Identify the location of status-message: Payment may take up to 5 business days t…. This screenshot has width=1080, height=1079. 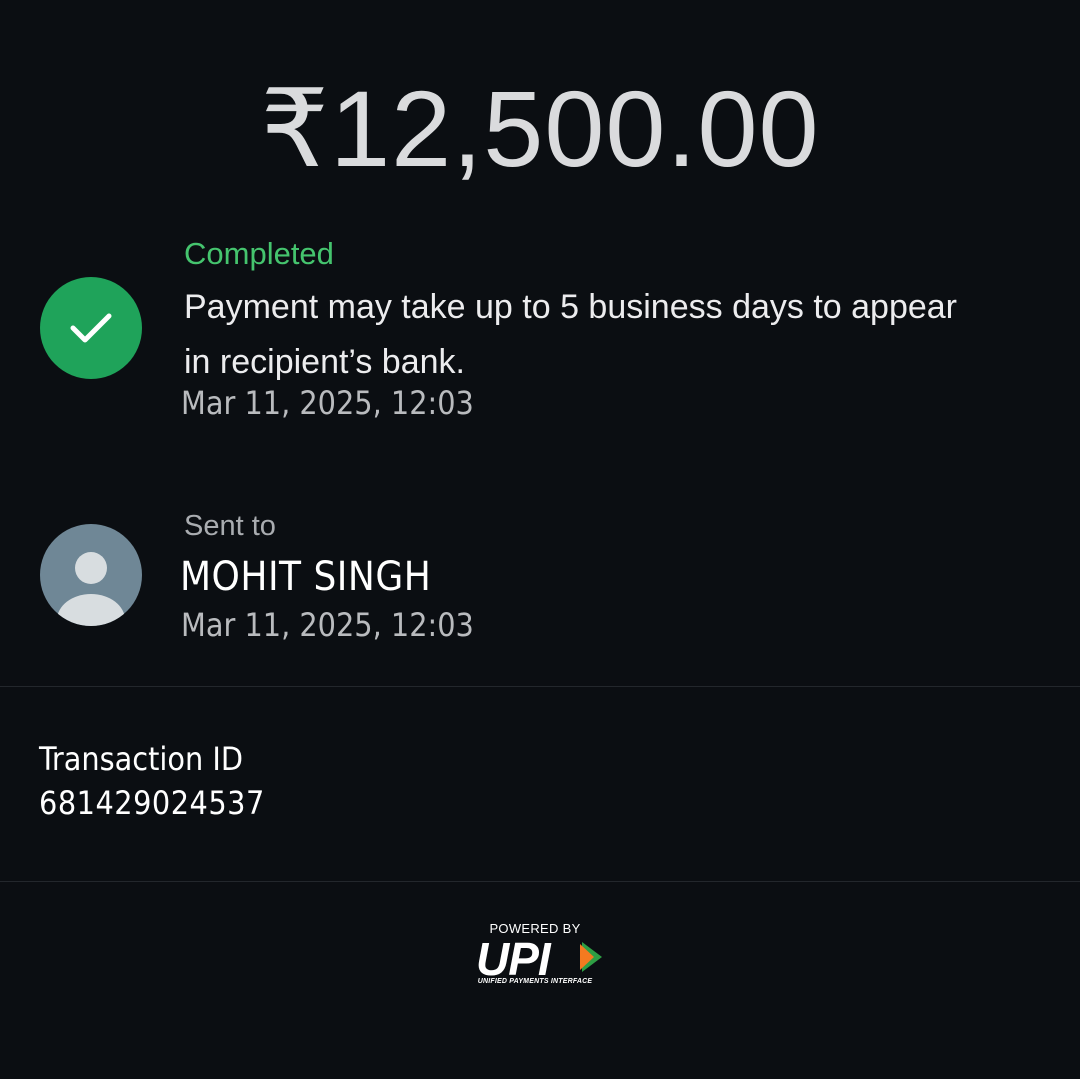
(571, 334).